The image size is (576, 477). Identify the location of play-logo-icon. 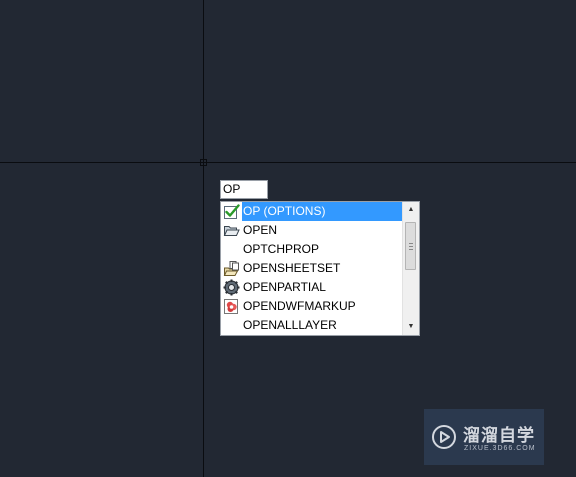
(444, 437).